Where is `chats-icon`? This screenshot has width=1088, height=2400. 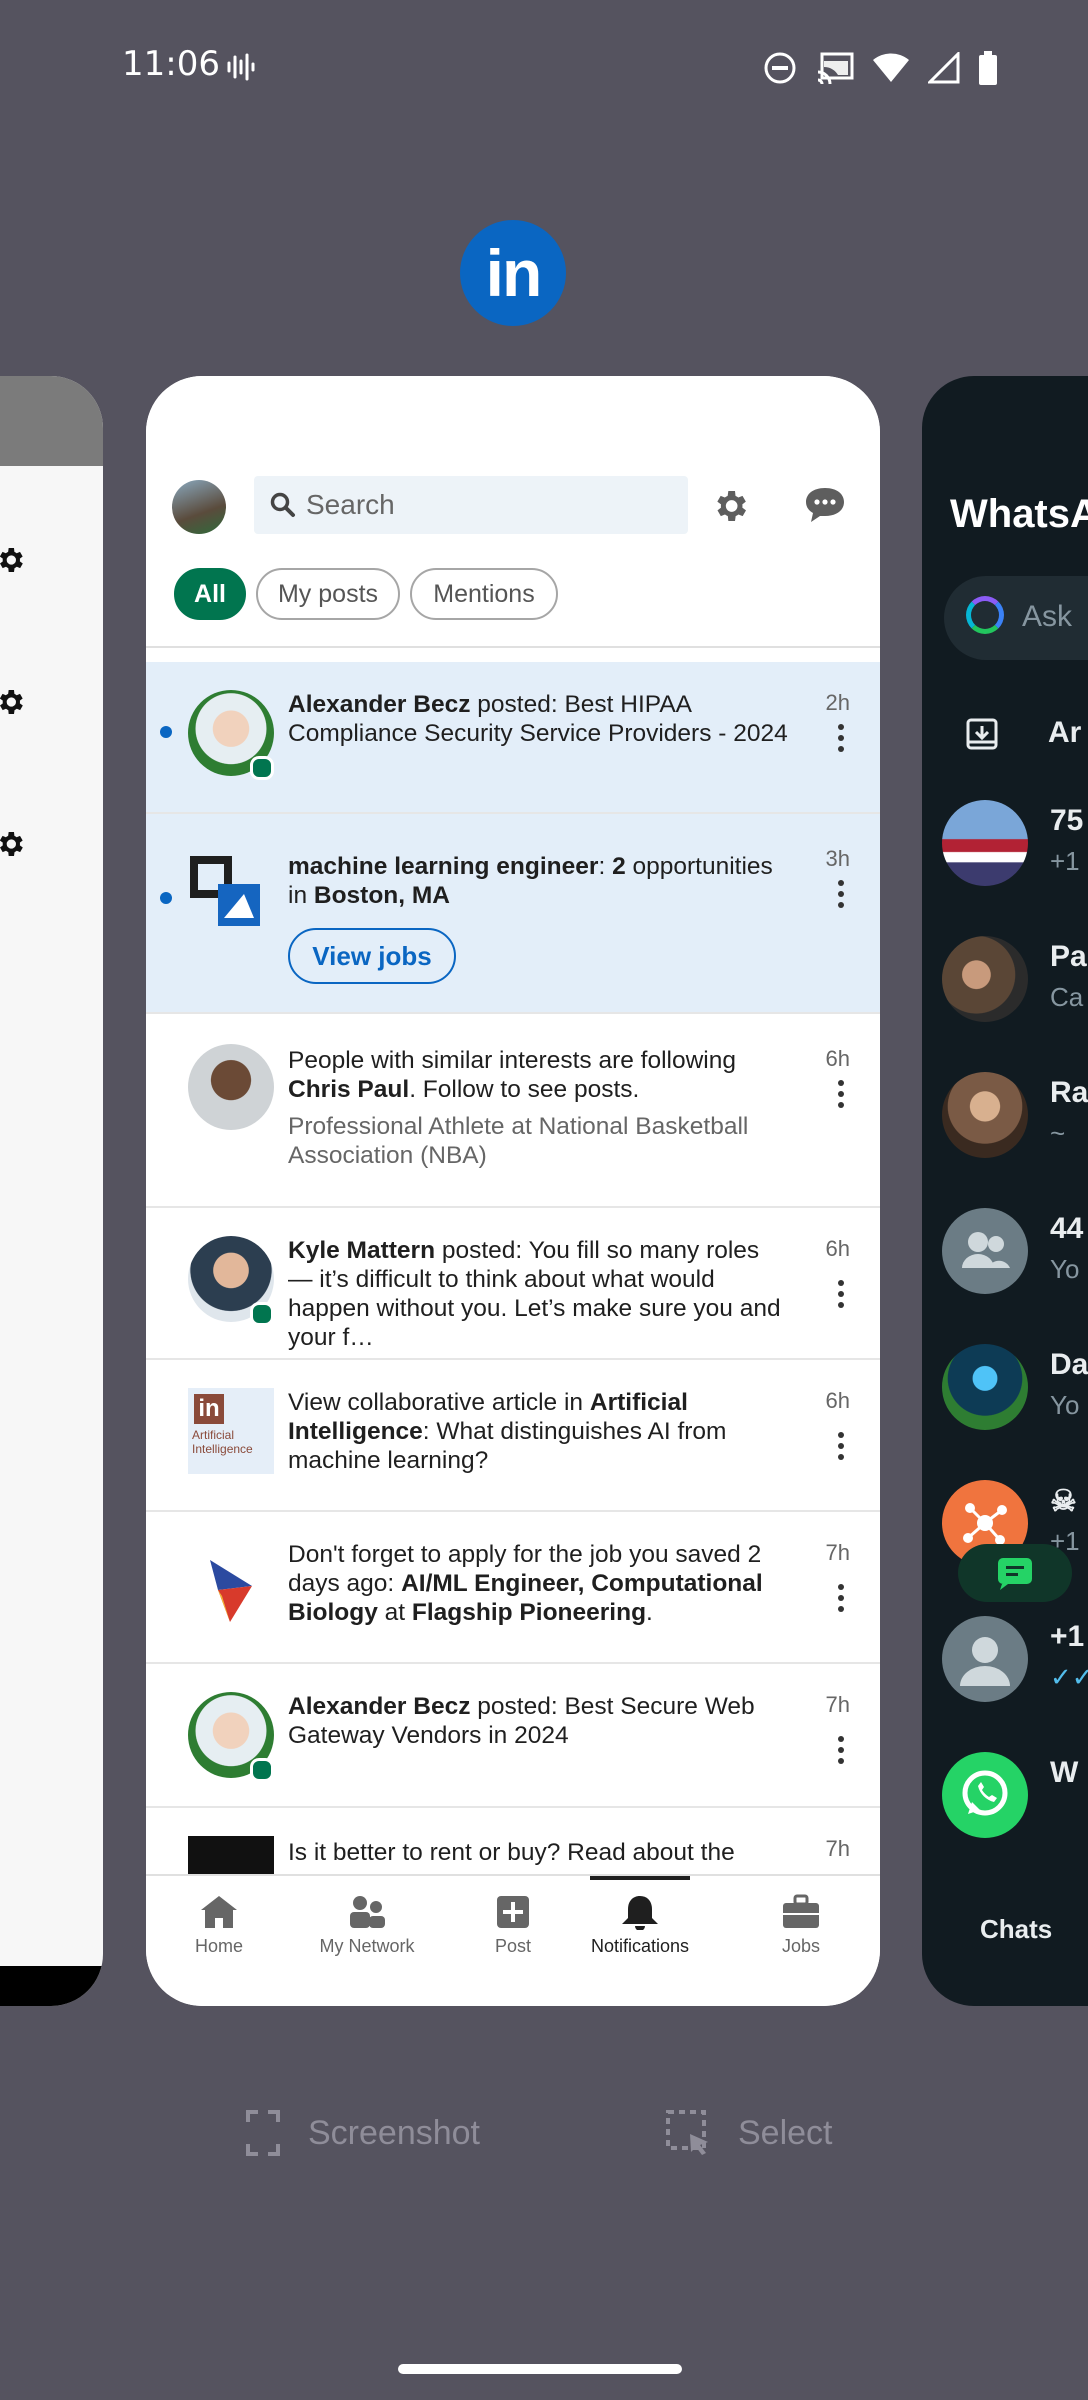
chats-icon is located at coordinates (1015, 1574).